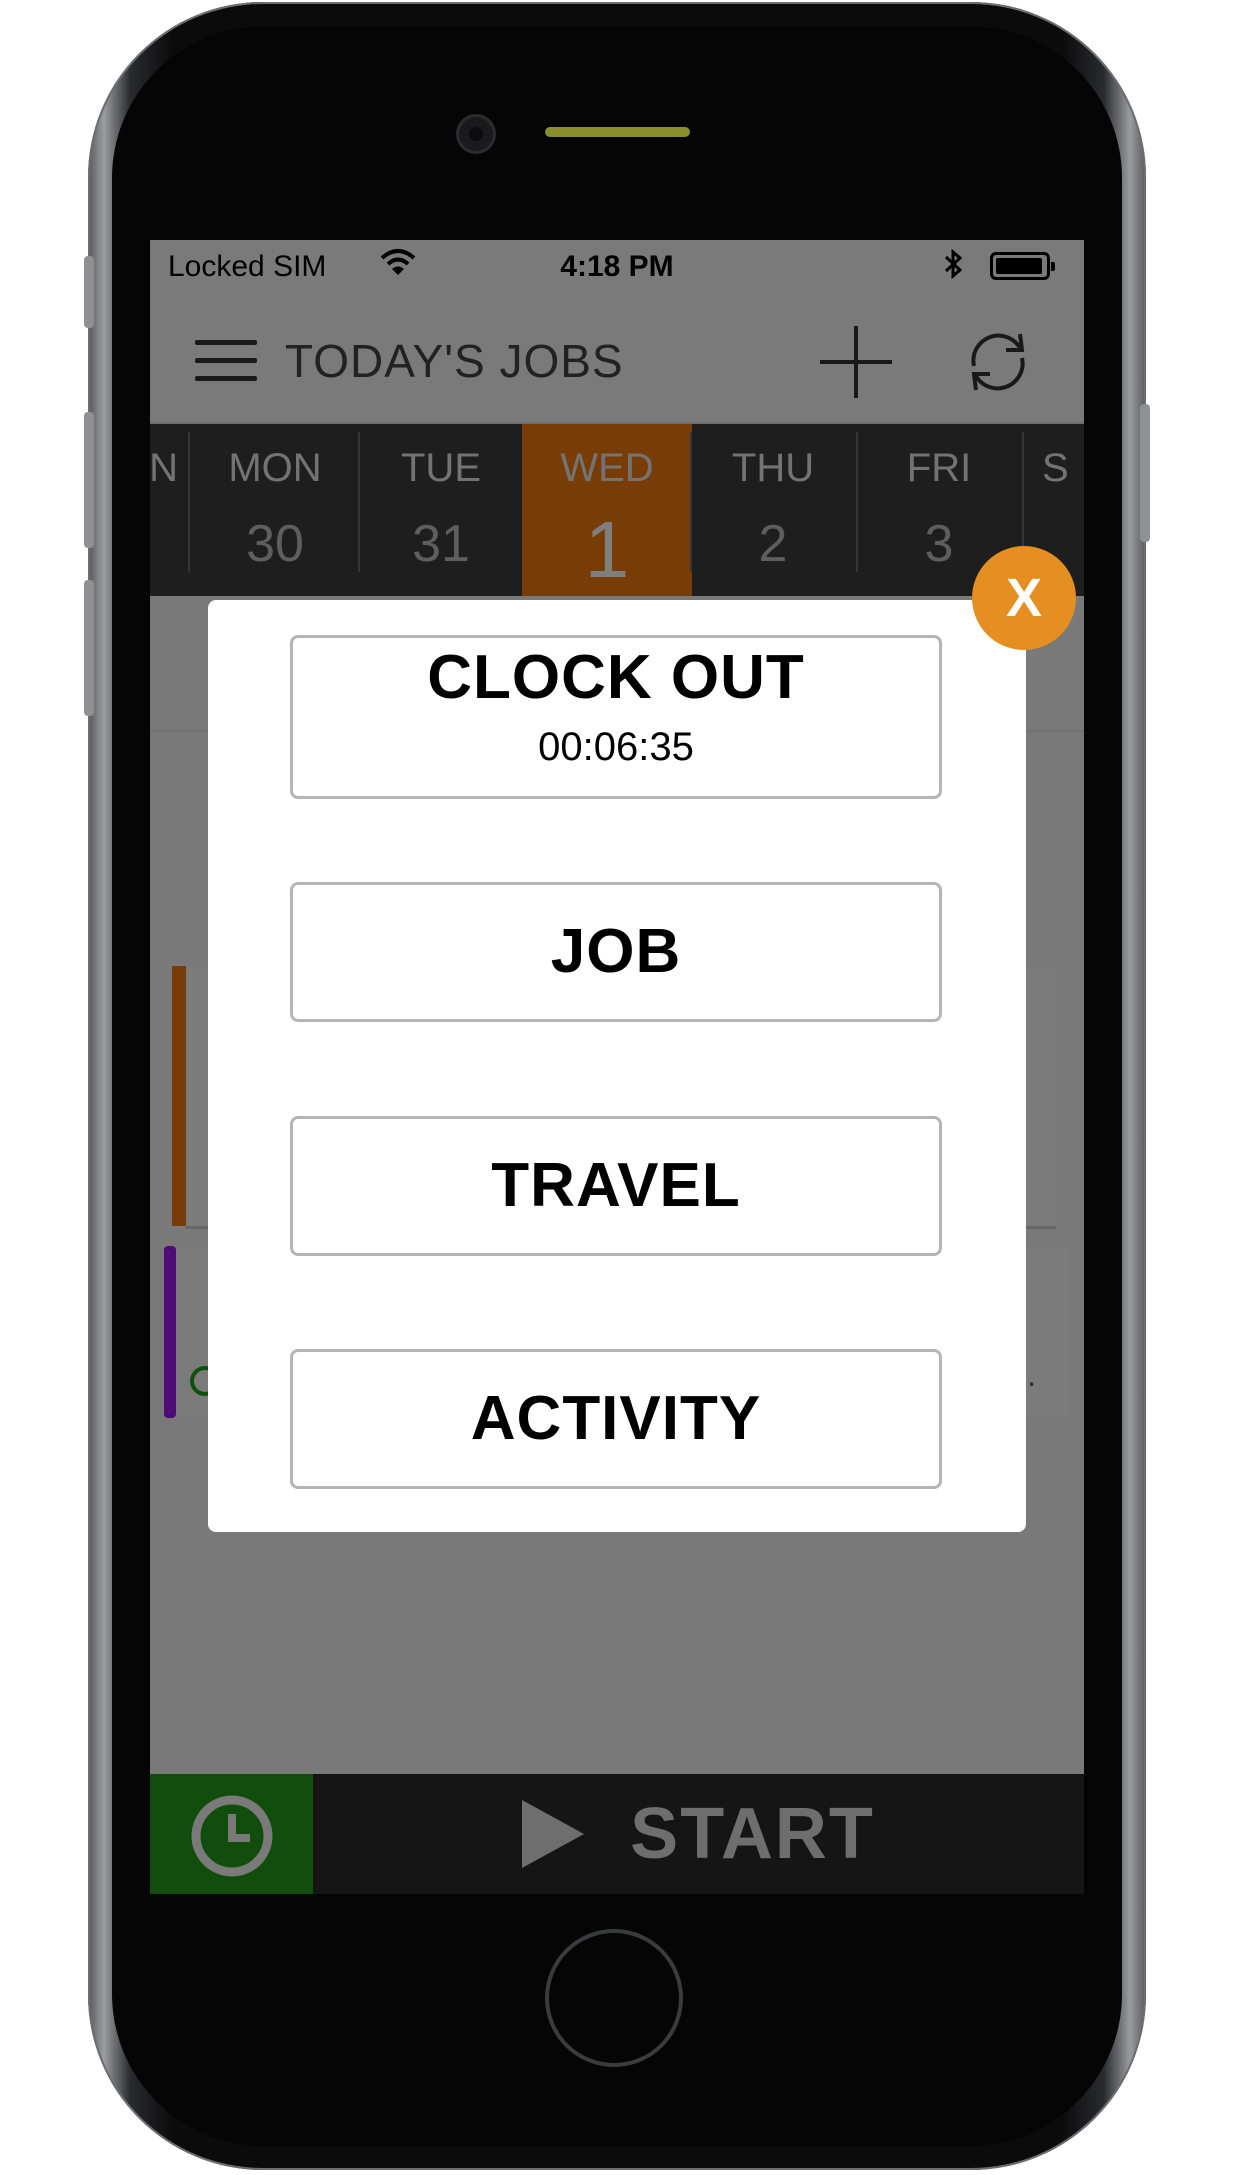 The width and height of the screenshot is (1243, 2175). I want to click on power-button, so click(1145, 473).